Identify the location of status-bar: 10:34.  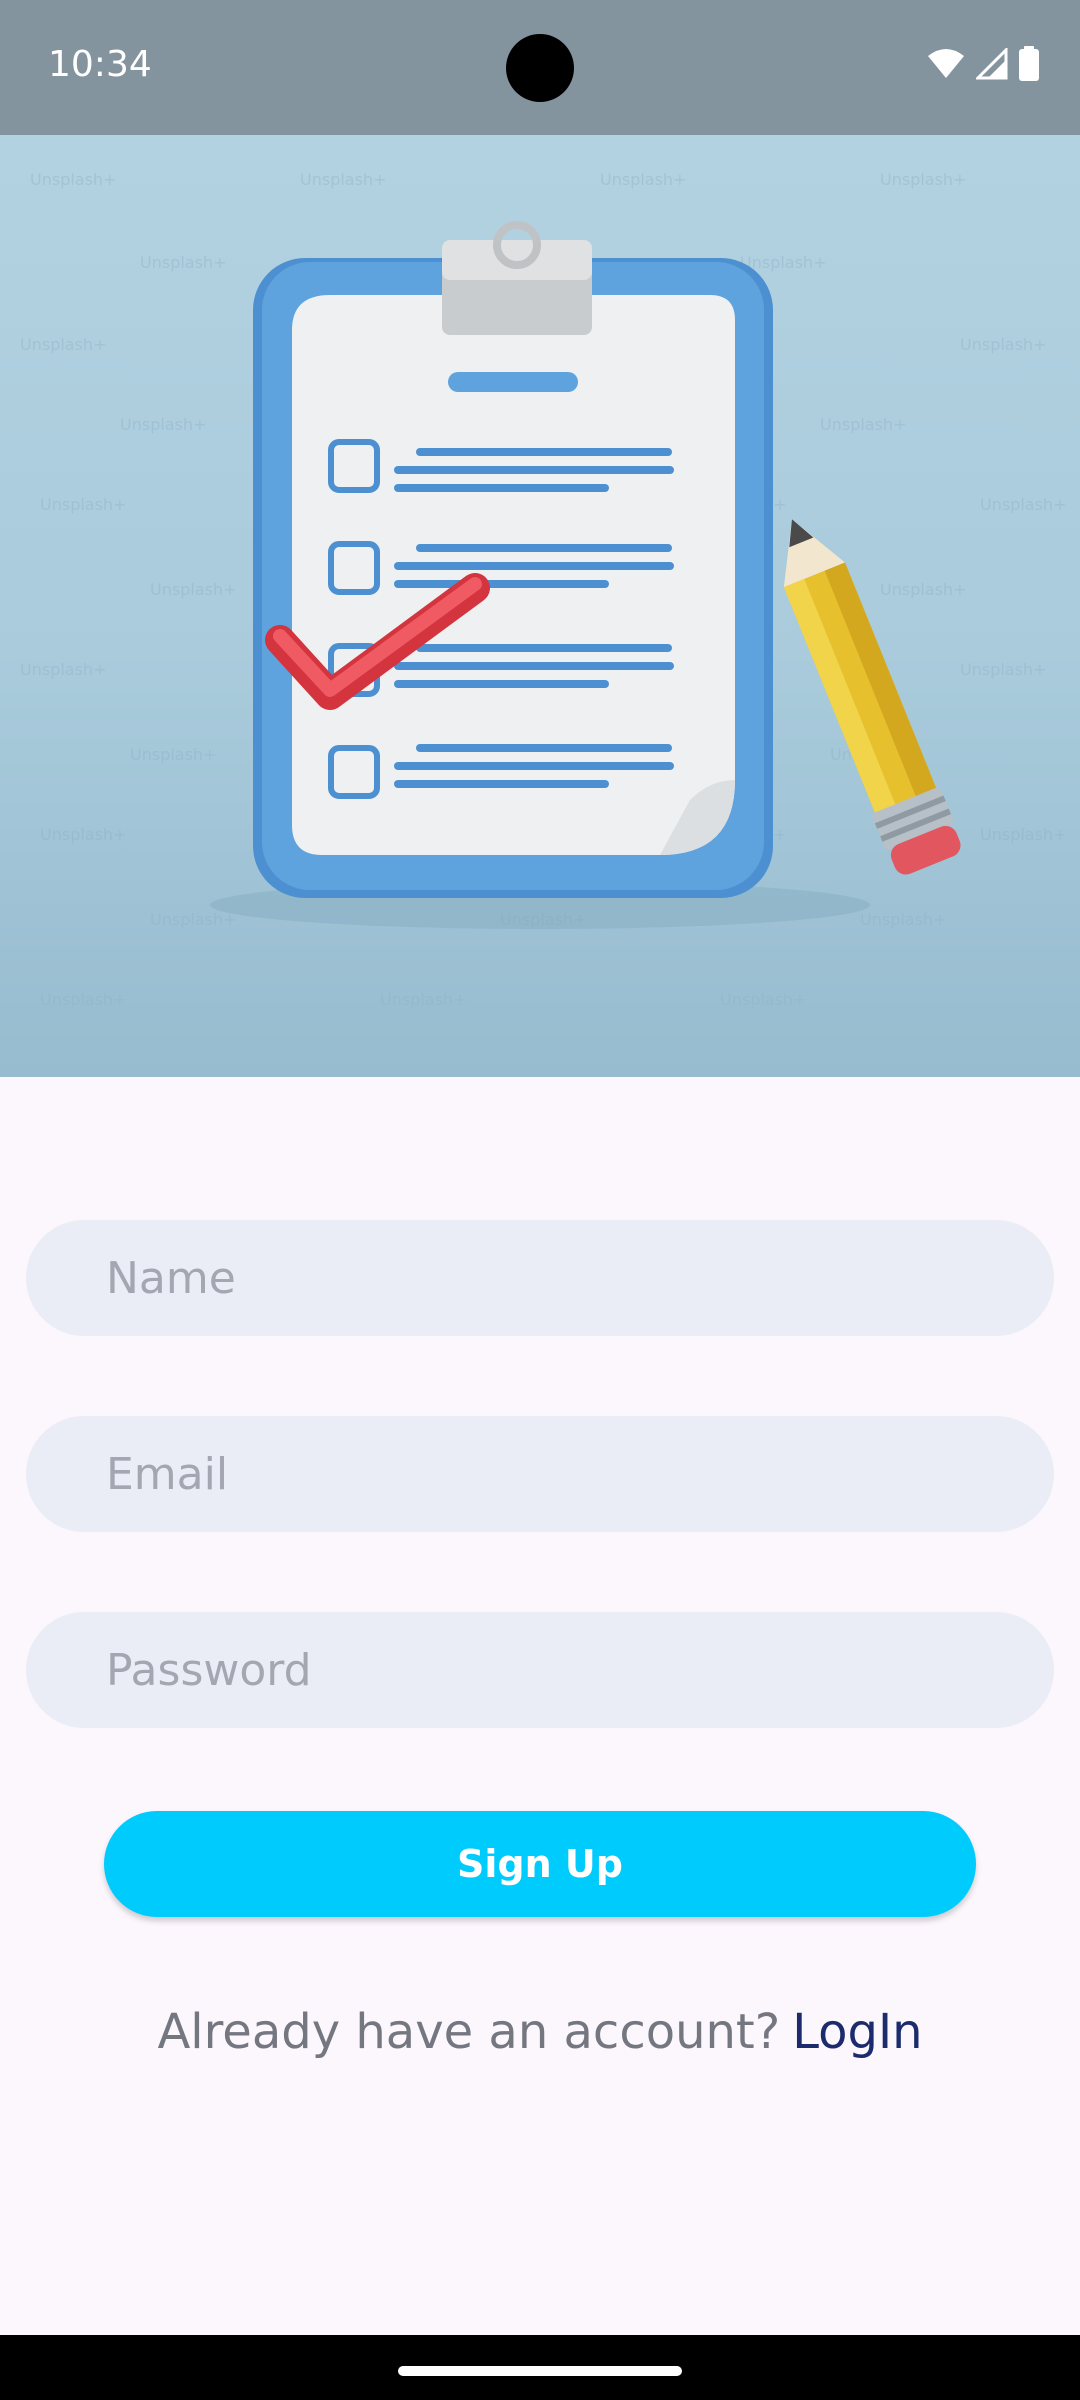
(540, 67).